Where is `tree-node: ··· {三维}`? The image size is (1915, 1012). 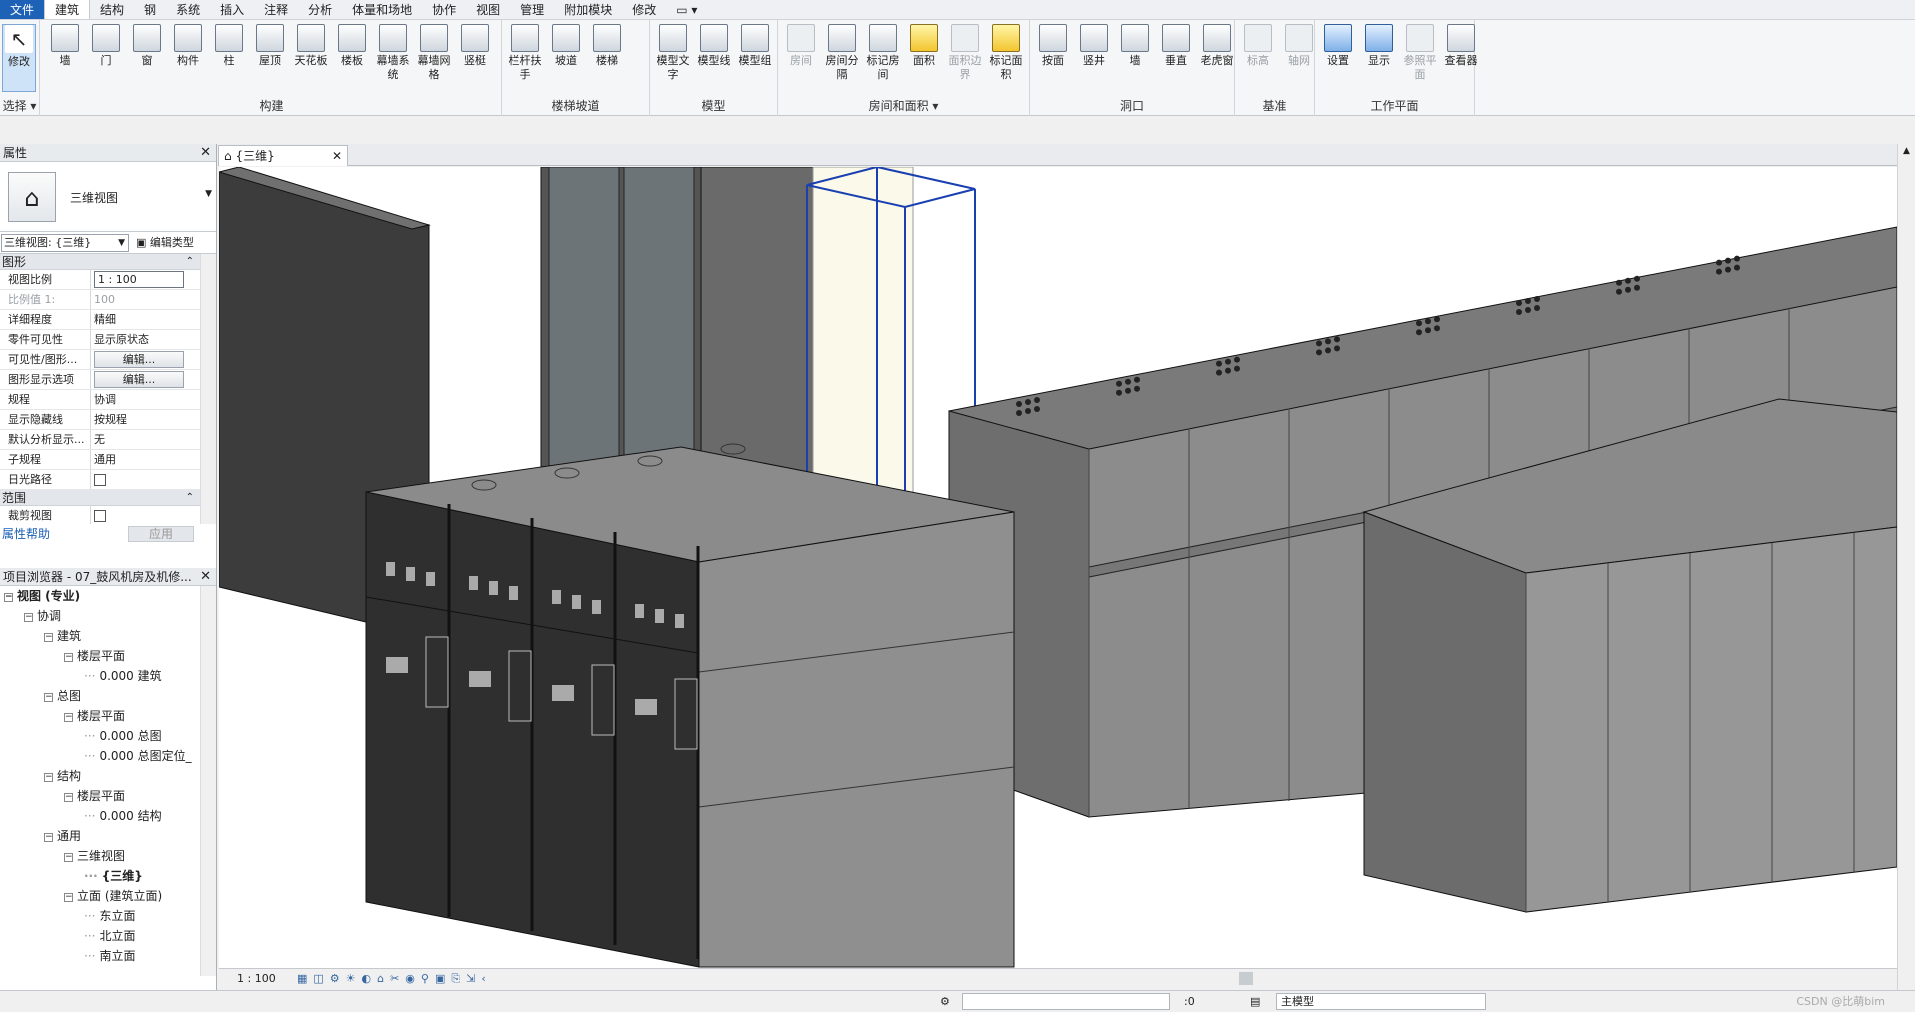 tree-node: ··· {三维} is located at coordinates (113, 876).